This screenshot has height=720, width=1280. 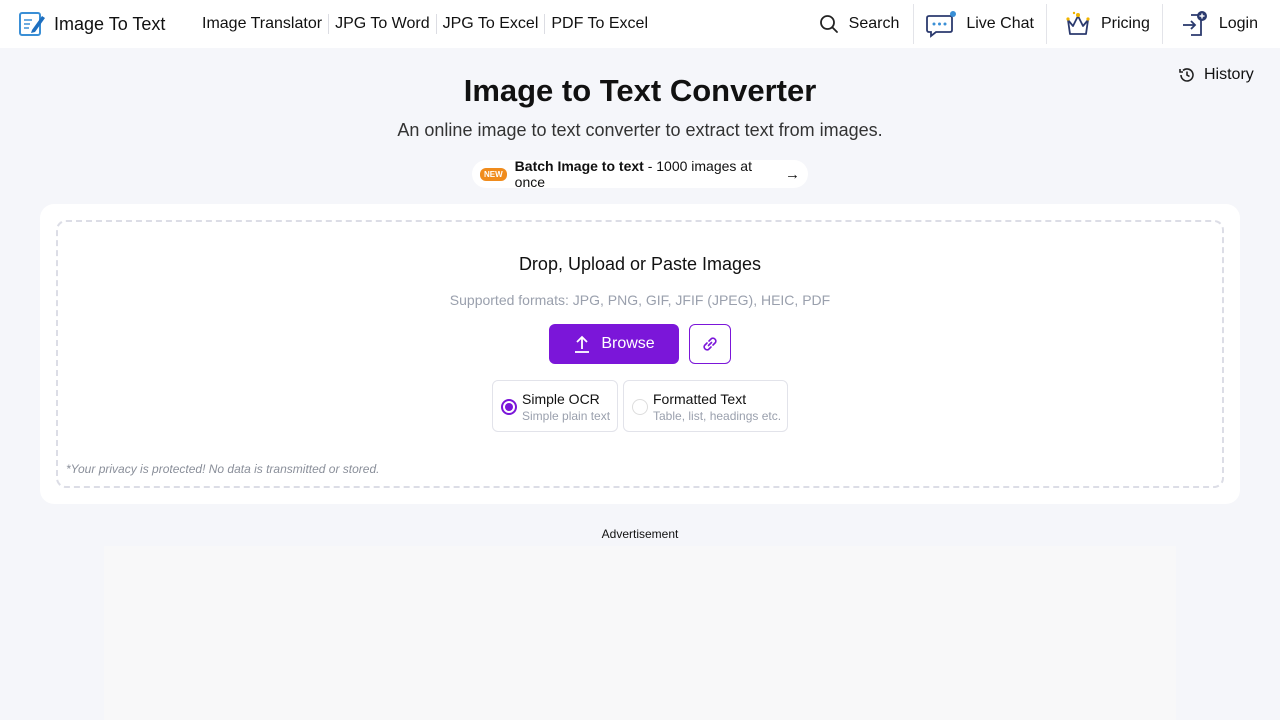 I want to click on live-chat-button: Live Chat, so click(x=980, y=24).